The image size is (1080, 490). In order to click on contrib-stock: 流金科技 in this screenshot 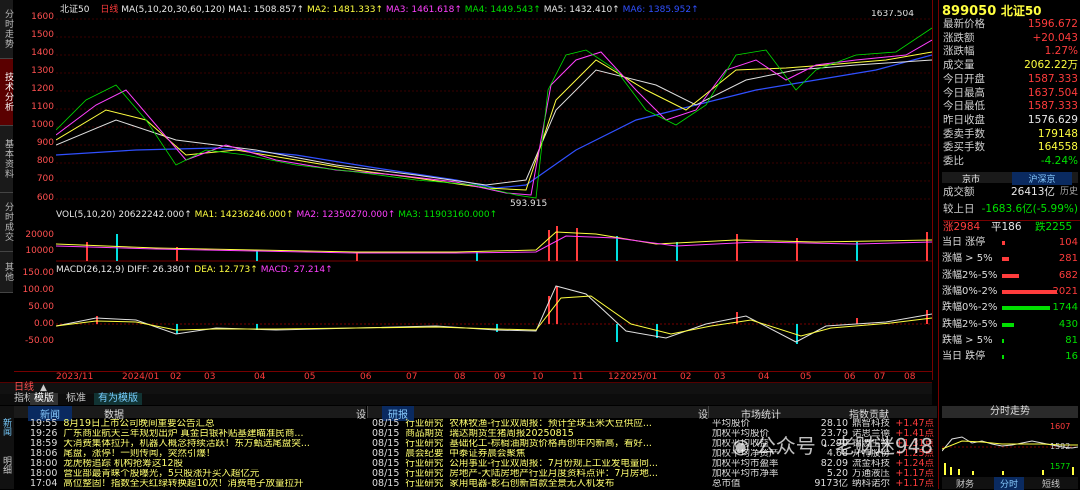, I will do `click(871, 464)`.